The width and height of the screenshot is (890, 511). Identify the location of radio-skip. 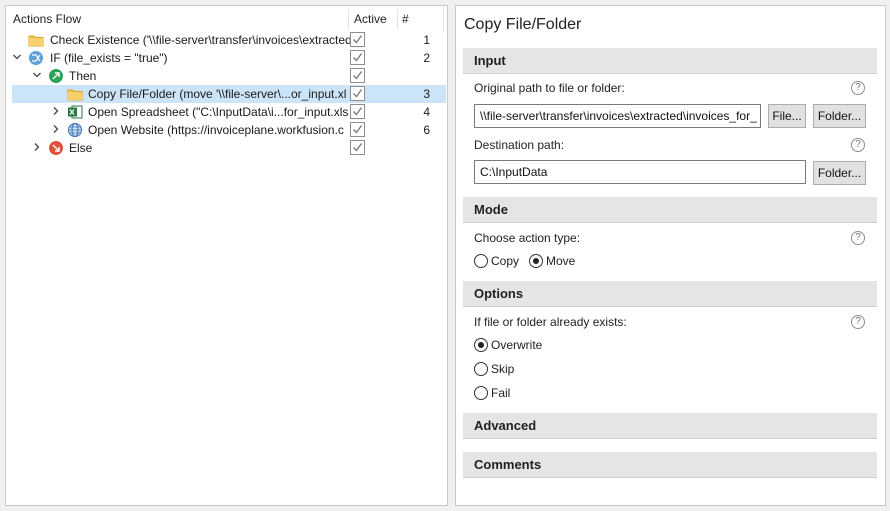
(481, 369).